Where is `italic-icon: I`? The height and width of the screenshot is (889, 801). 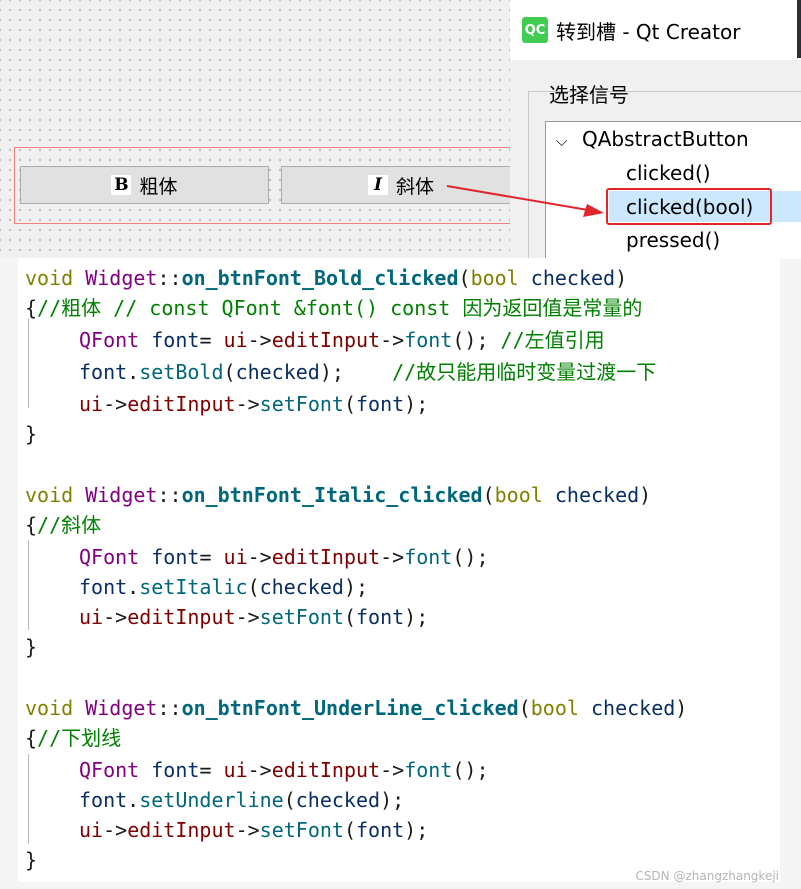
italic-icon: I is located at coordinates (377, 185).